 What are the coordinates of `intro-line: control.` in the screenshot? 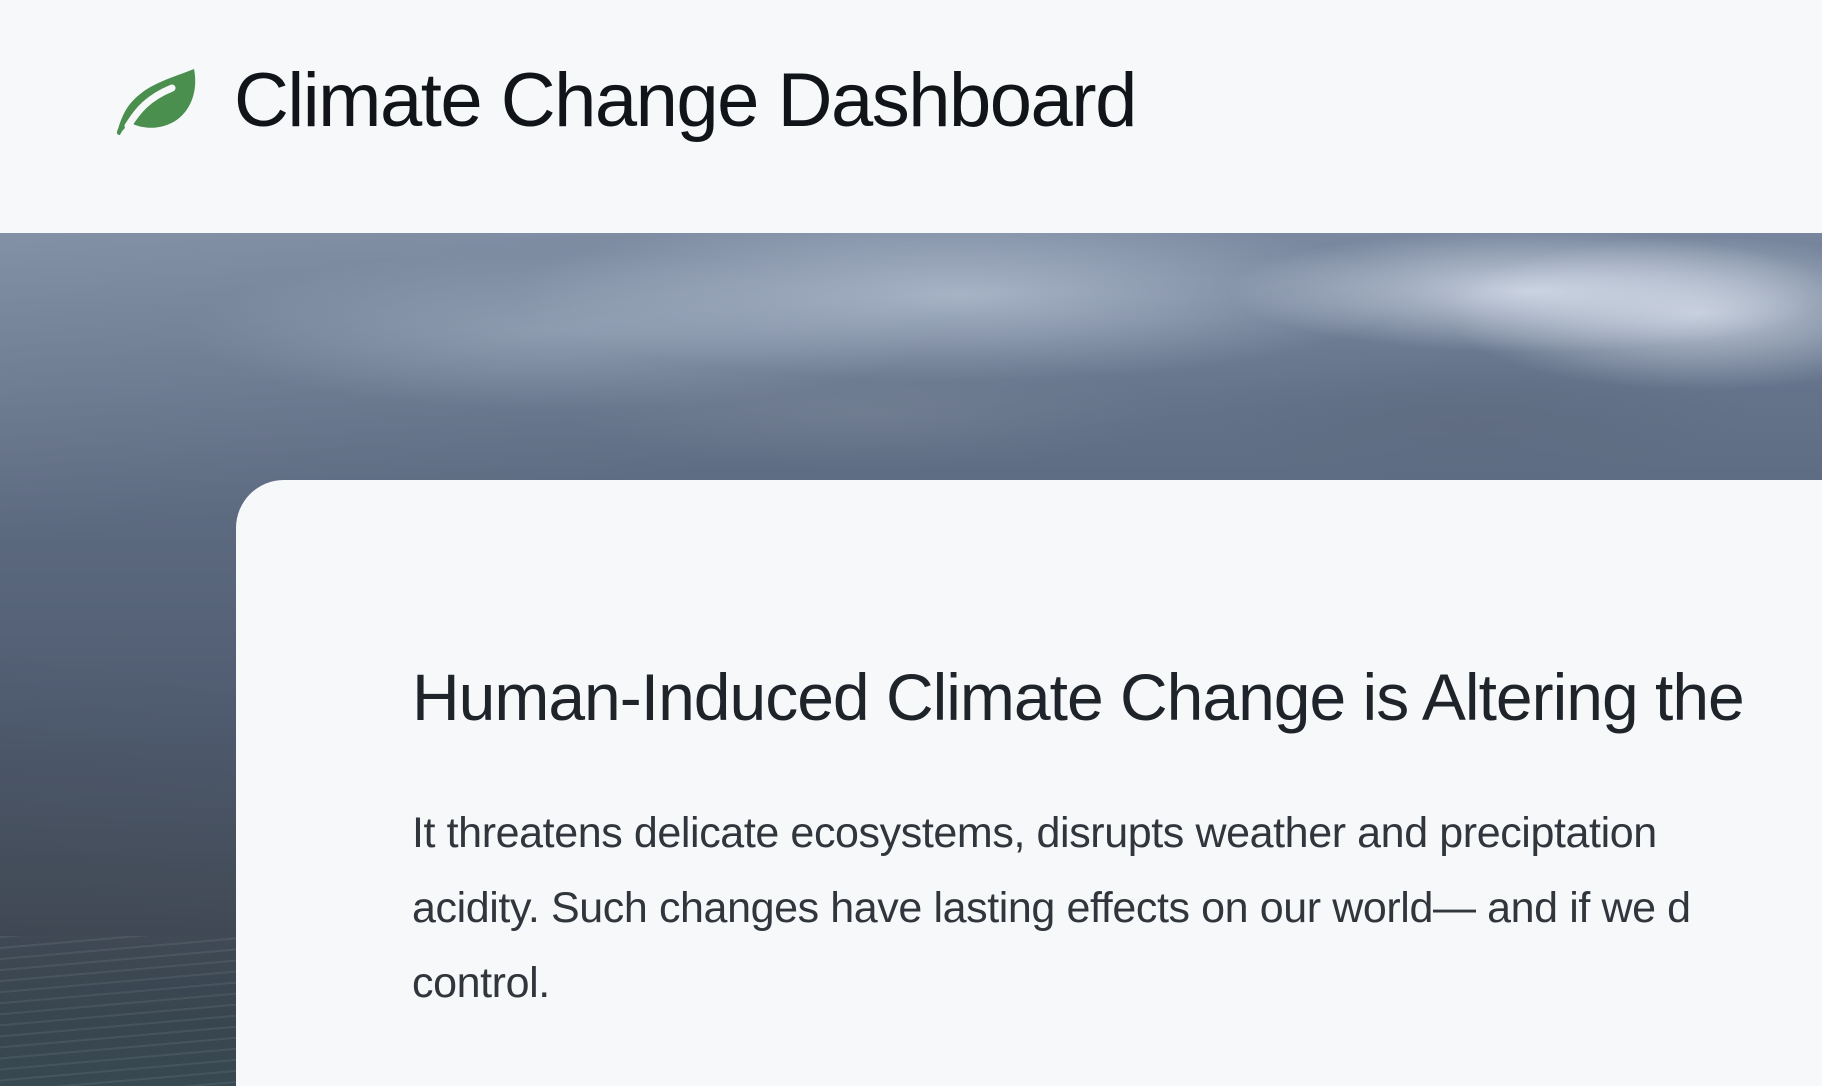 It's located at (481, 983).